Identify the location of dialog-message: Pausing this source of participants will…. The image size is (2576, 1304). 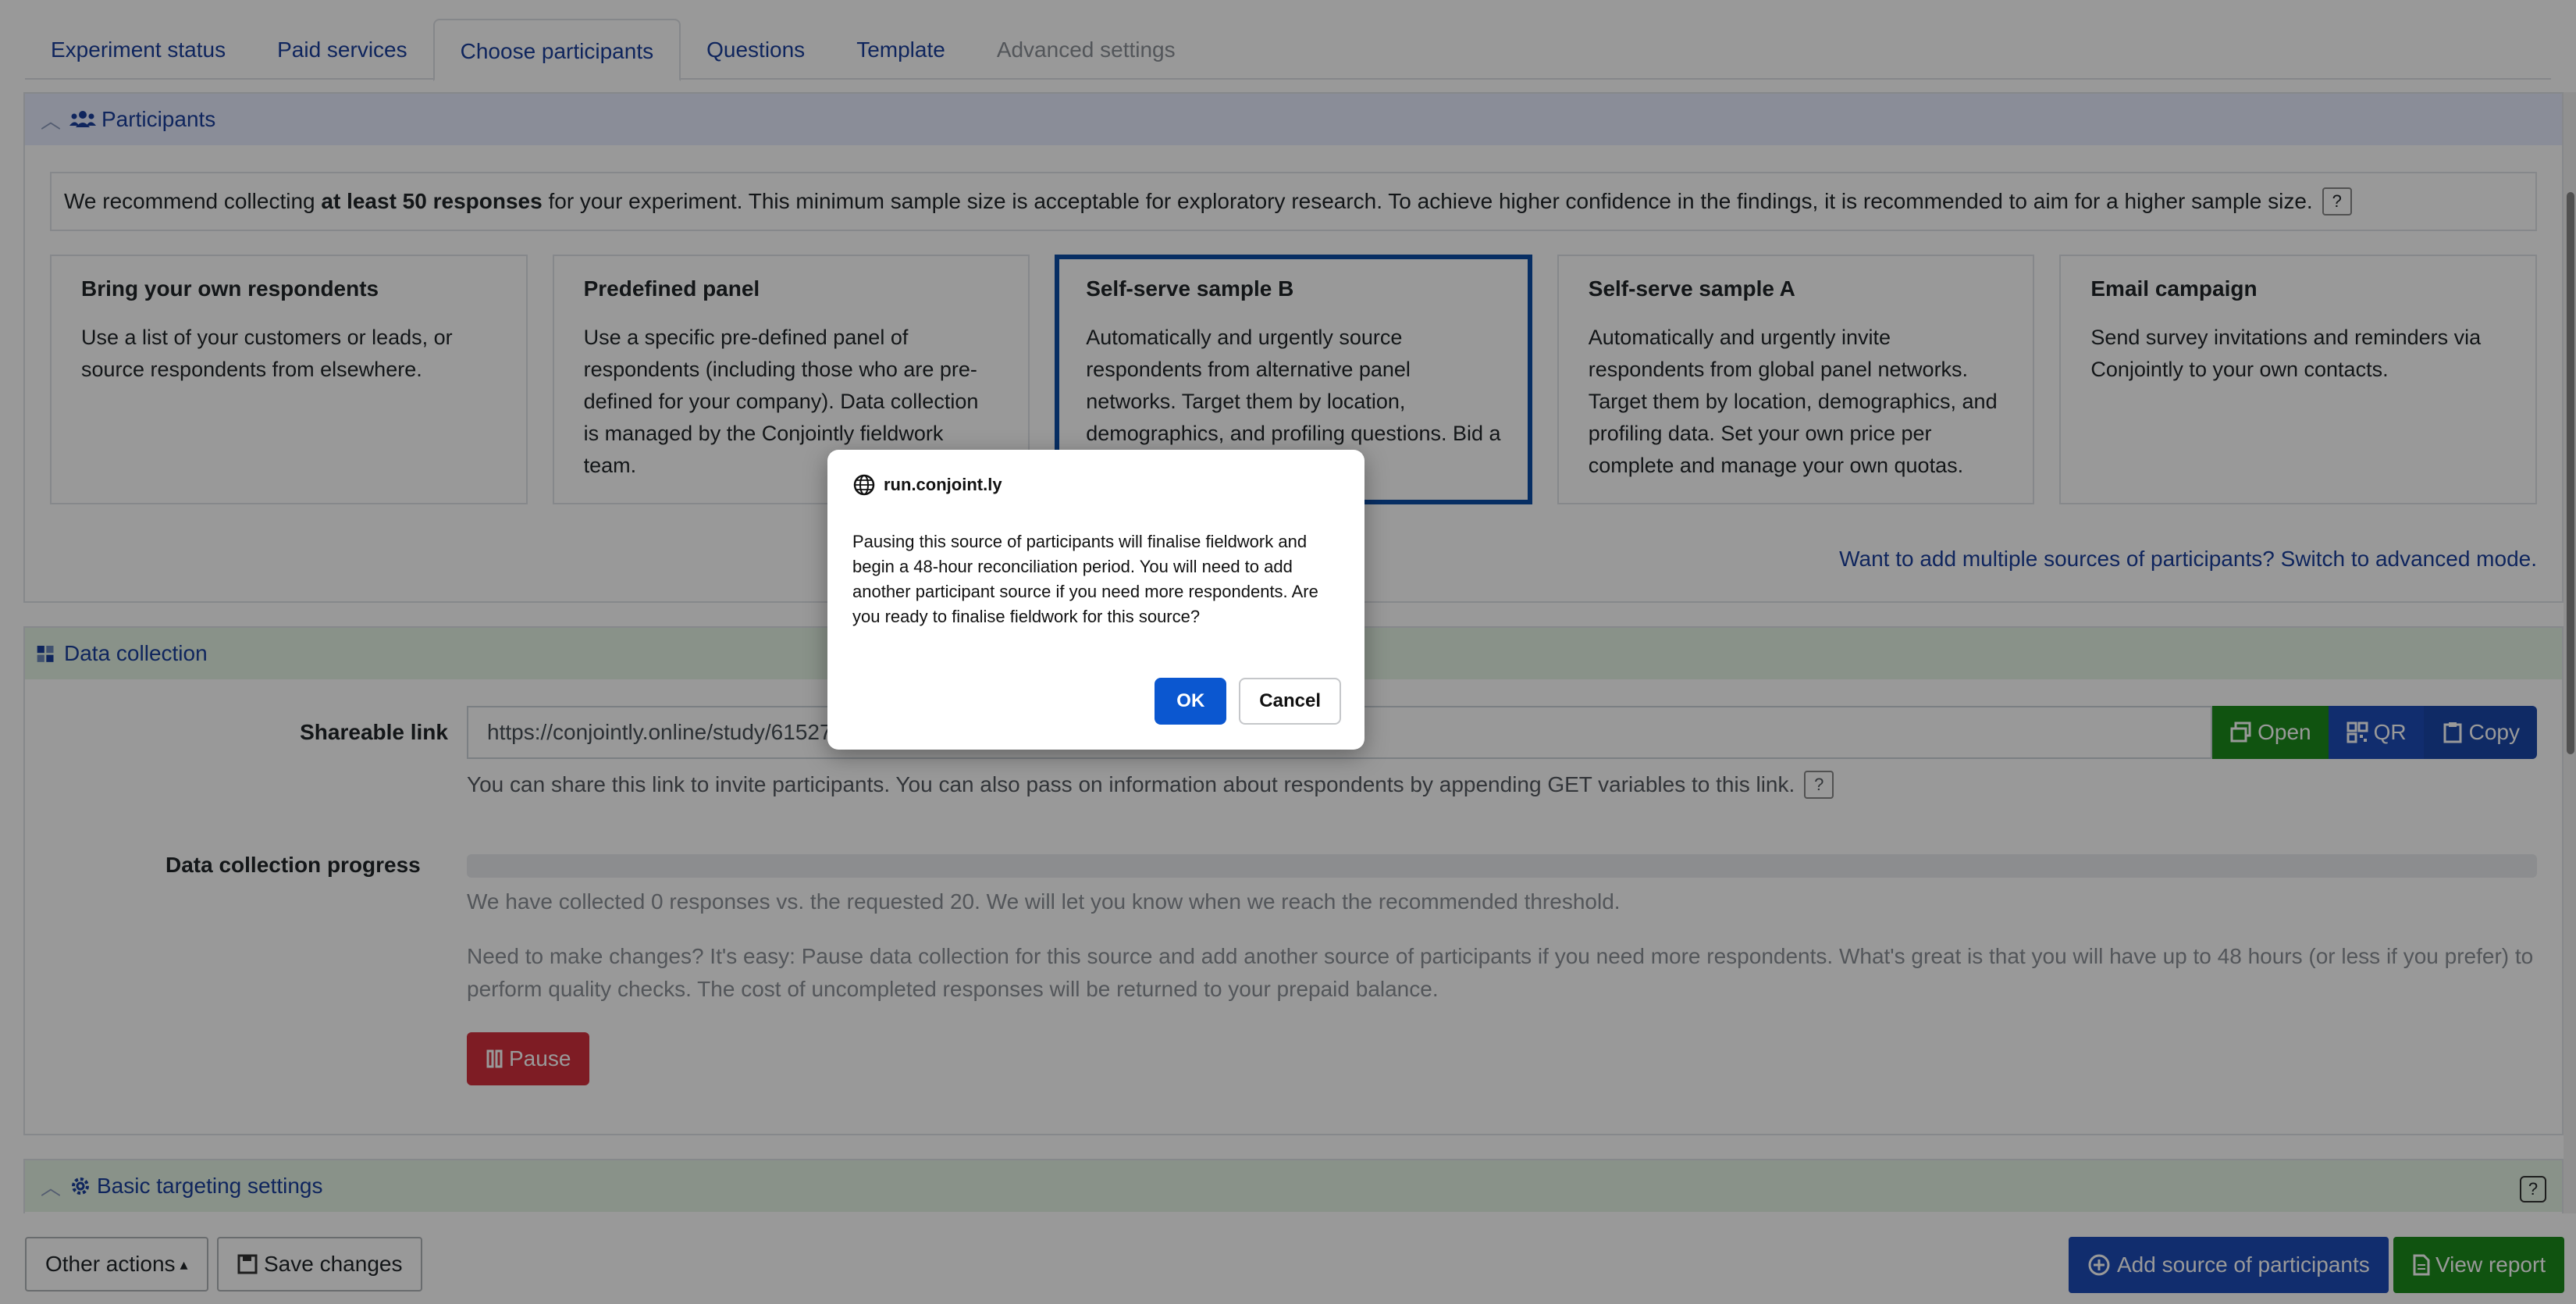
(1085, 579).